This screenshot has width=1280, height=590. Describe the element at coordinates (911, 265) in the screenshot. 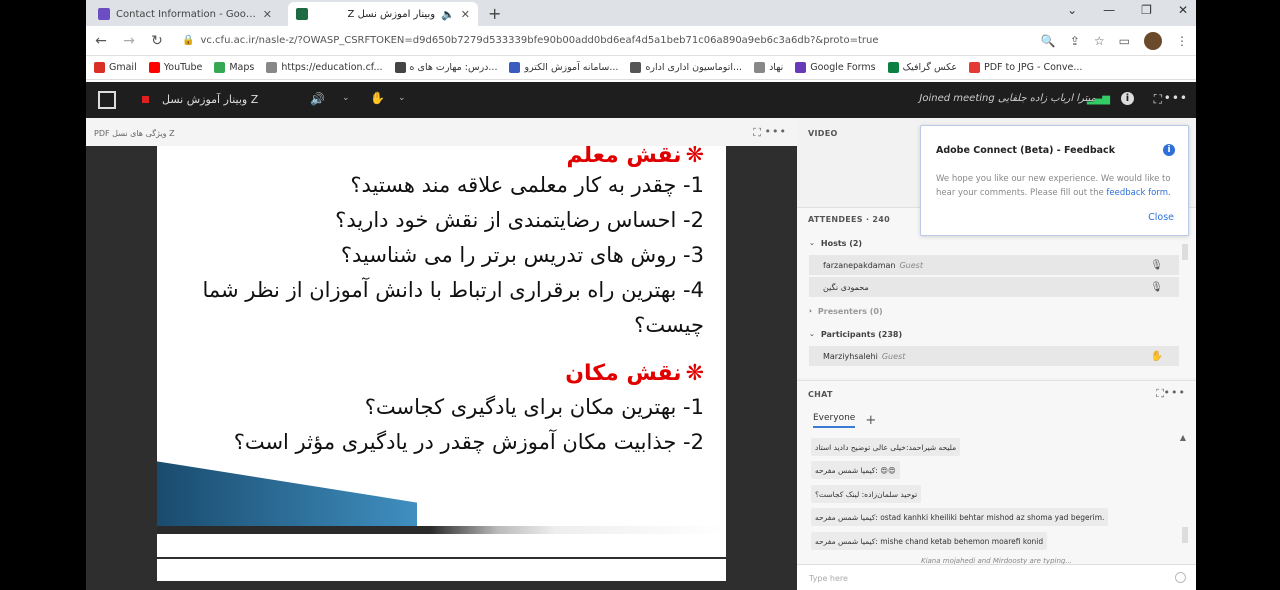

I see `attendee-role: Guest` at that location.